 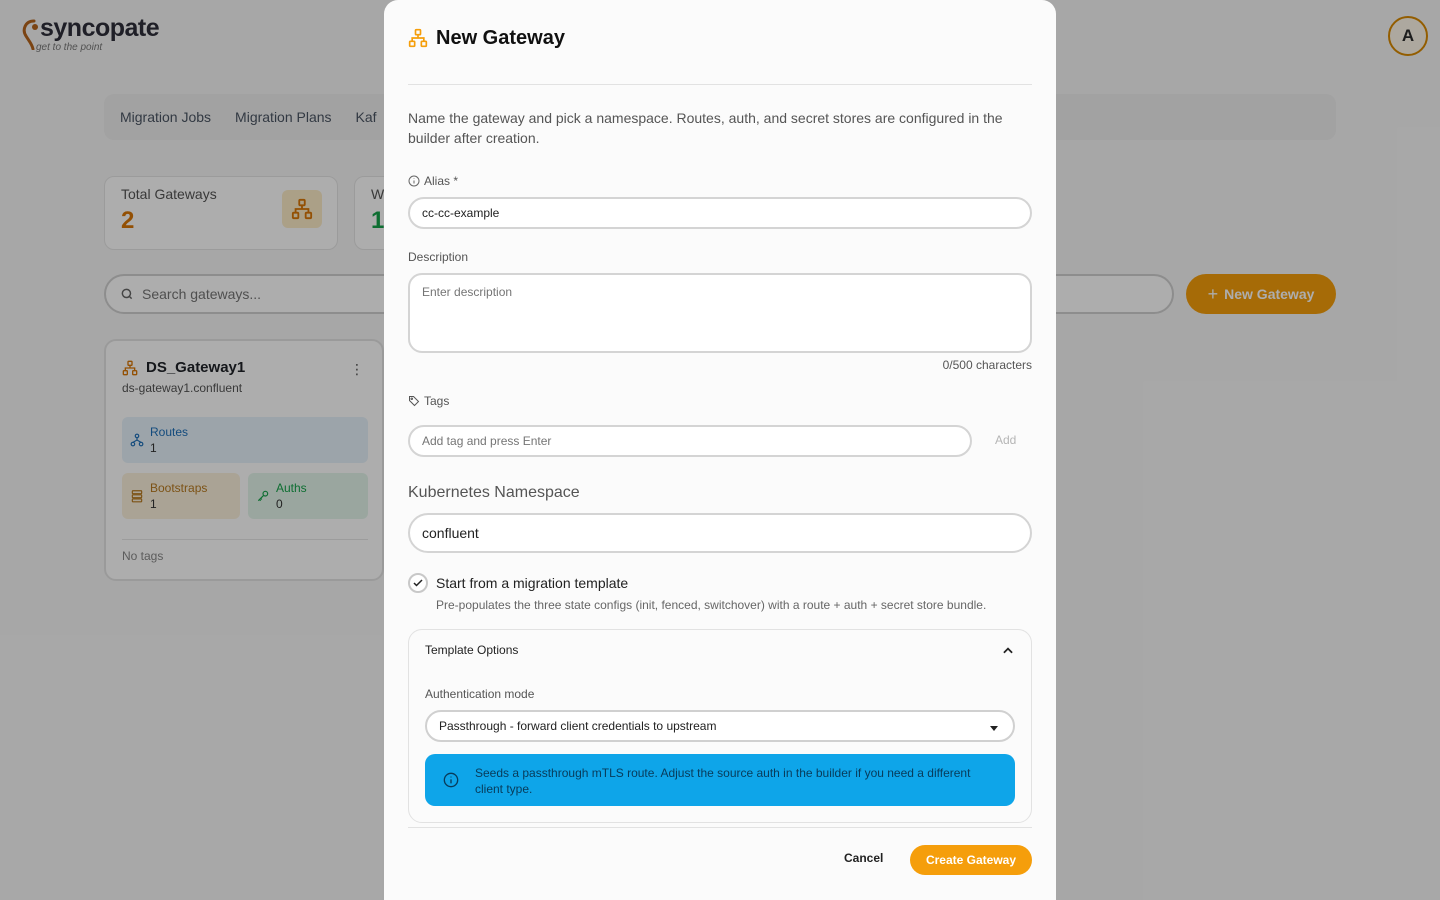 I want to click on header-divider, so click(x=720, y=84).